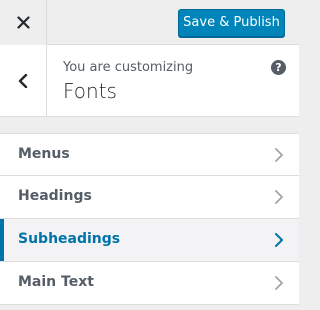 This screenshot has height=310, width=320. What do you see at coordinates (56, 282) in the screenshot?
I see `menu-item-label: Main Text` at bounding box center [56, 282].